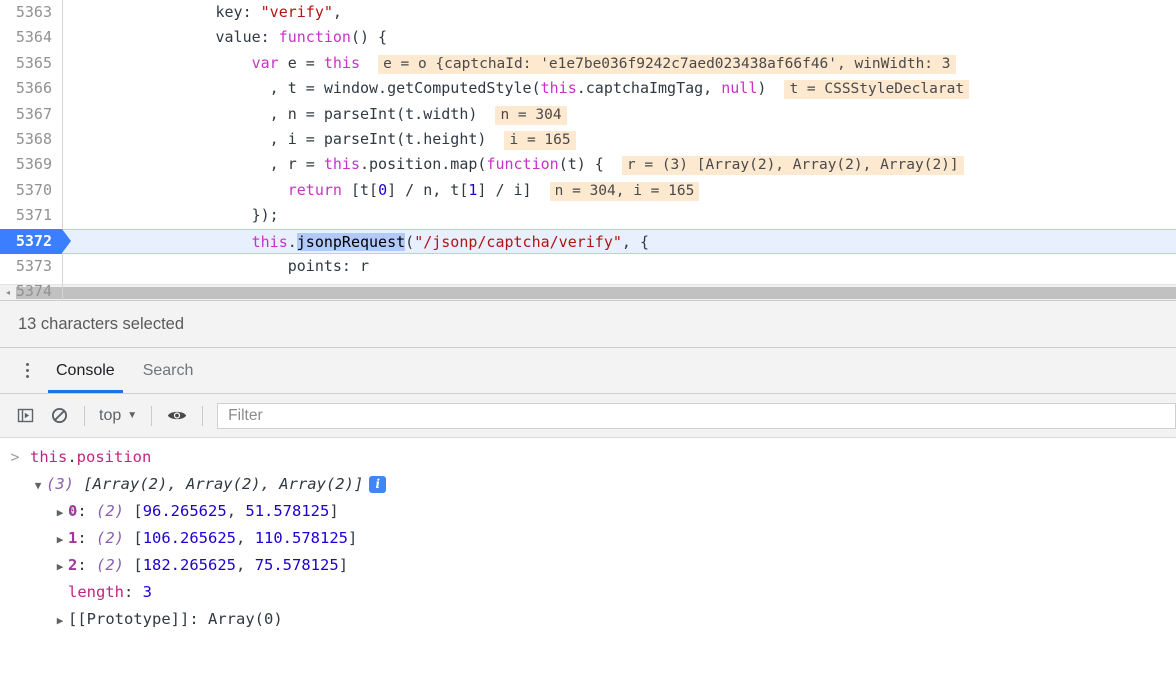  What do you see at coordinates (31, 139) in the screenshot?
I see `line-number: 5368` at bounding box center [31, 139].